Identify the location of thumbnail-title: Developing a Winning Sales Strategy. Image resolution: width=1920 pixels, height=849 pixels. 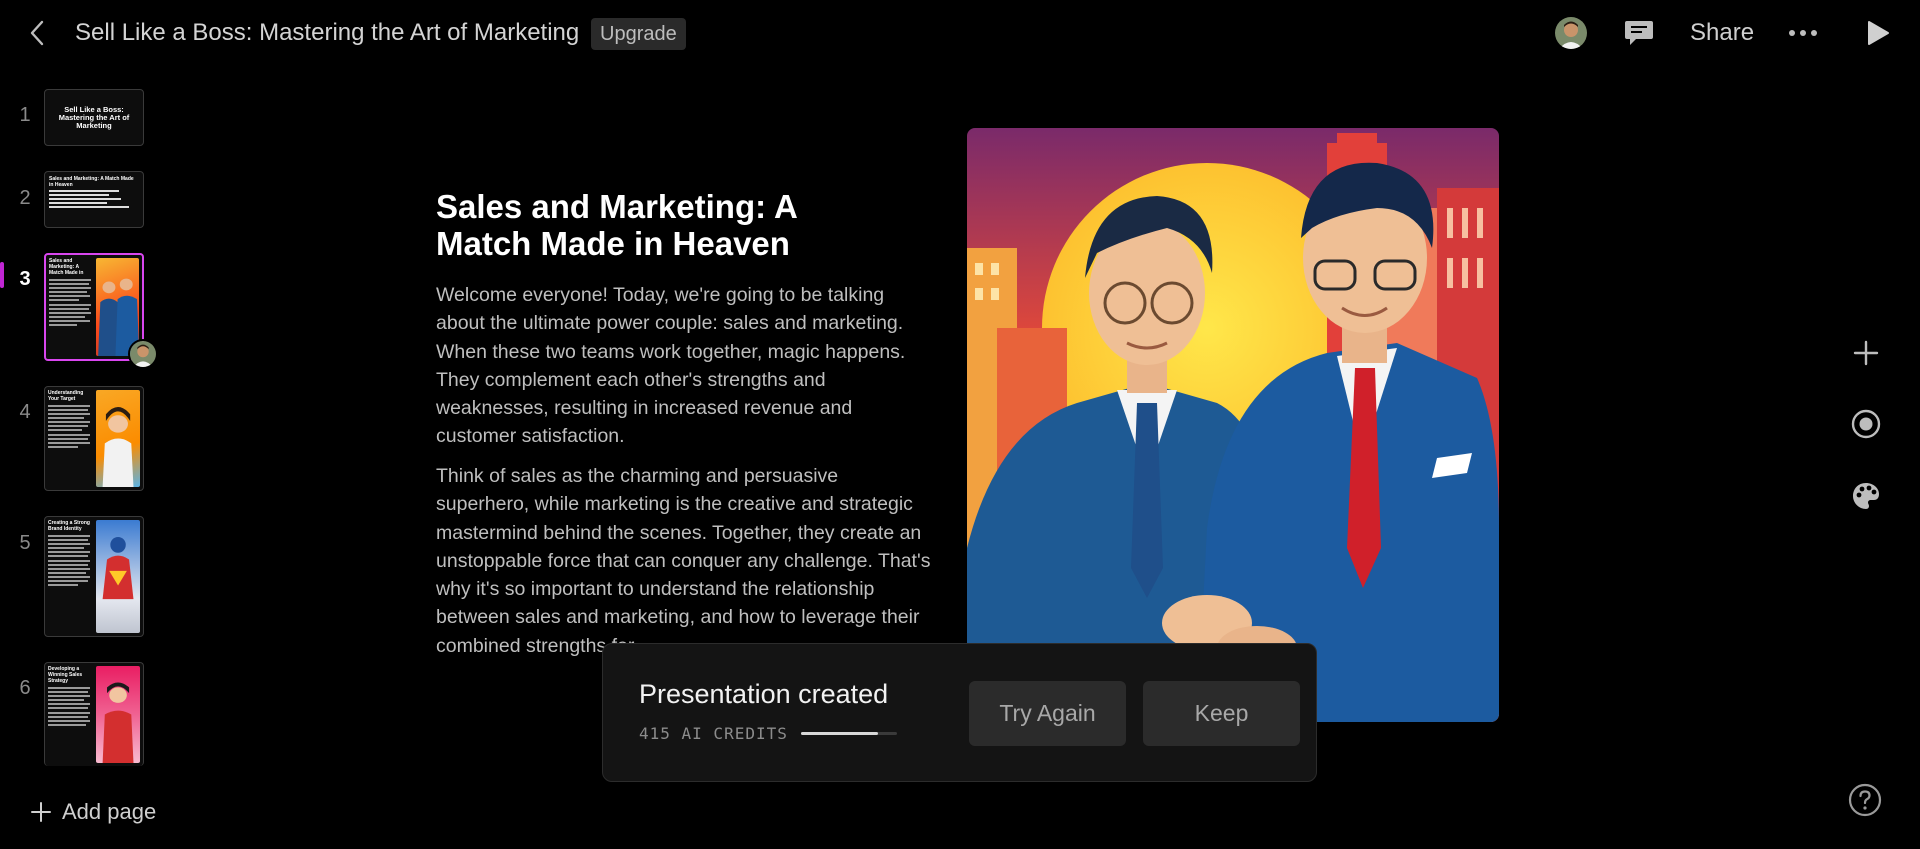
(65, 675).